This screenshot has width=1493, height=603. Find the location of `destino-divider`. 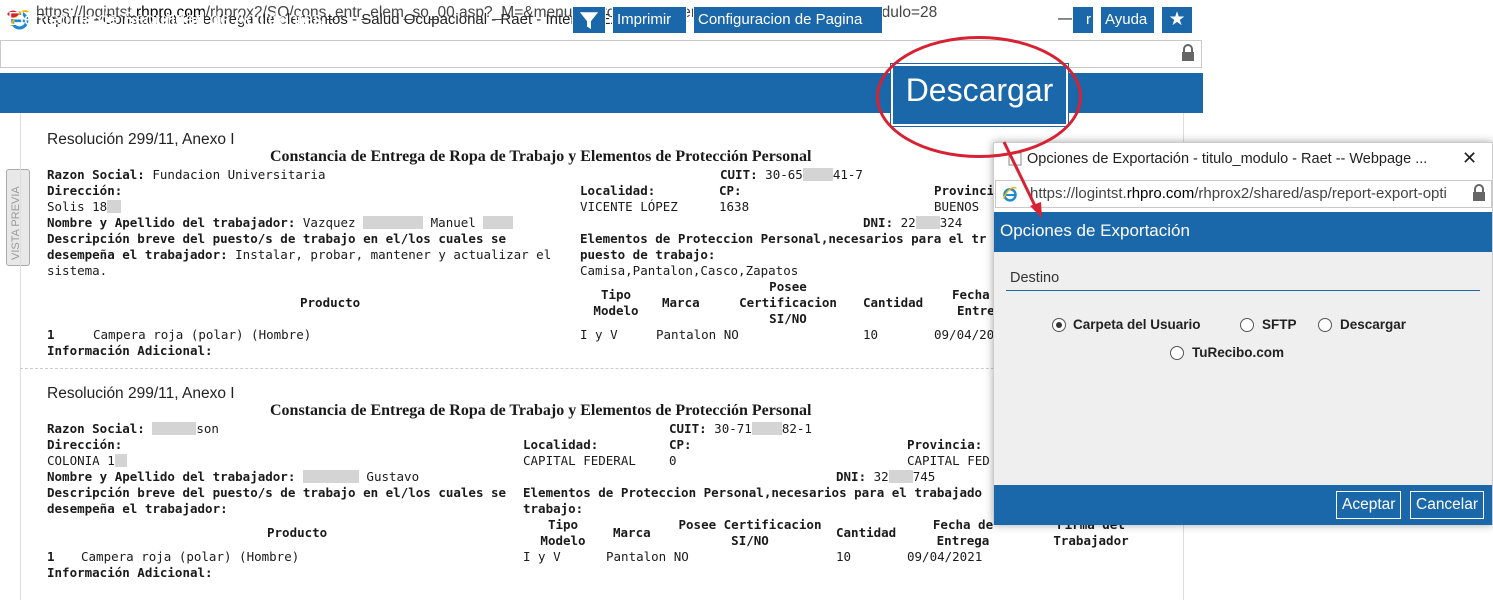

destino-divider is located at coordinates (1243, 290).